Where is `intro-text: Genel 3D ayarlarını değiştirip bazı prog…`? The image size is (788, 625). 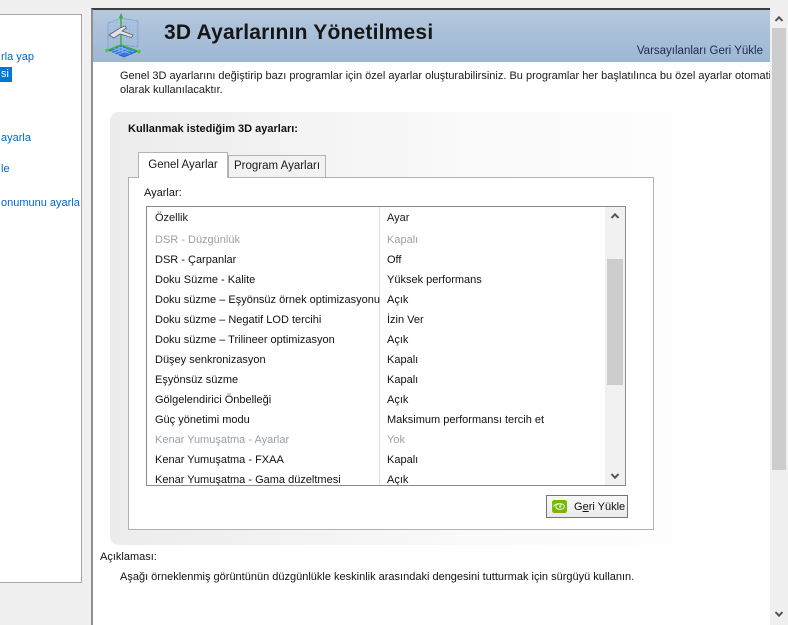 intro-text: Genel 3D ayarlarını değiştirip bazı prog… is located at coordinates (448, 83).